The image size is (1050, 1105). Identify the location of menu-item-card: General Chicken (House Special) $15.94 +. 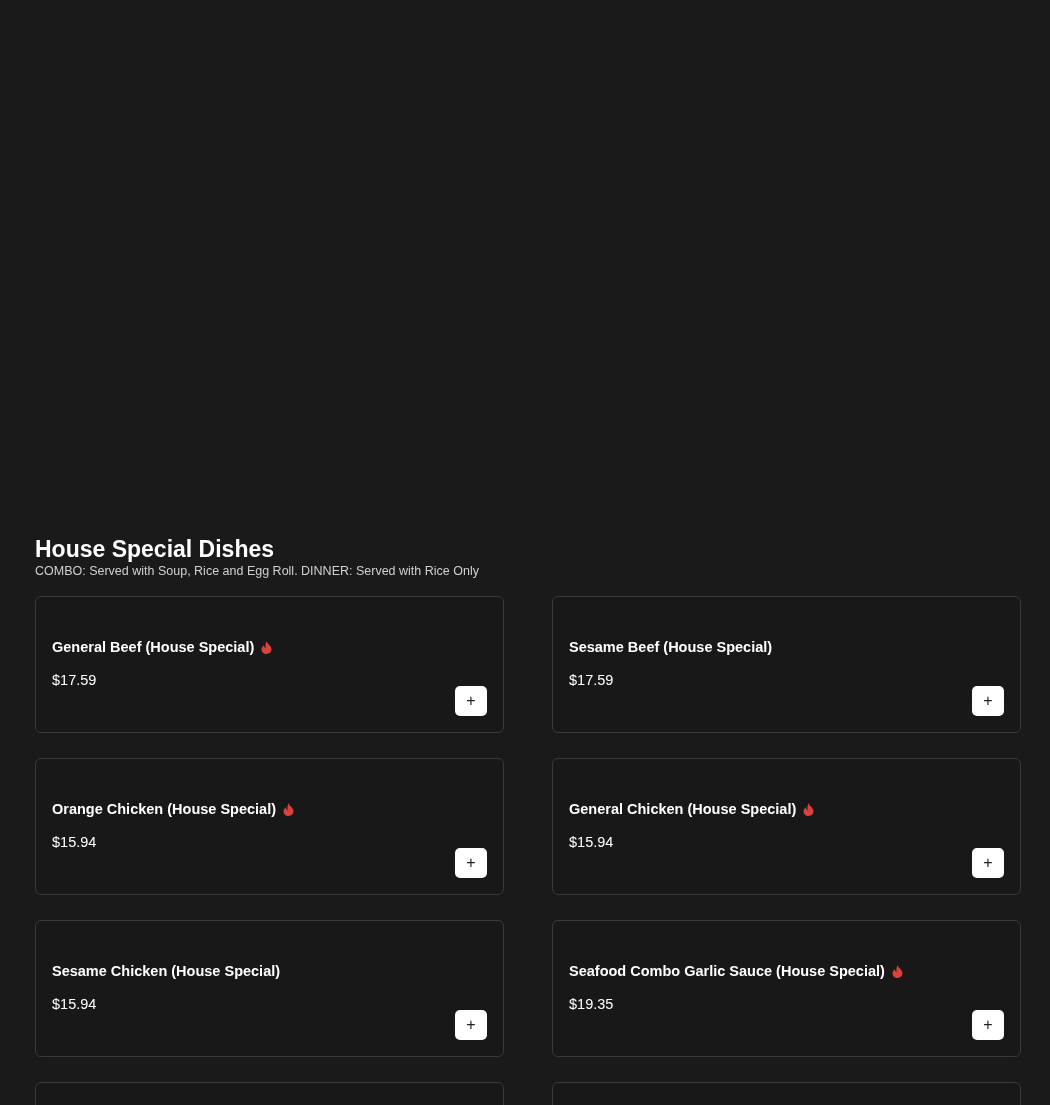
(786, 826).